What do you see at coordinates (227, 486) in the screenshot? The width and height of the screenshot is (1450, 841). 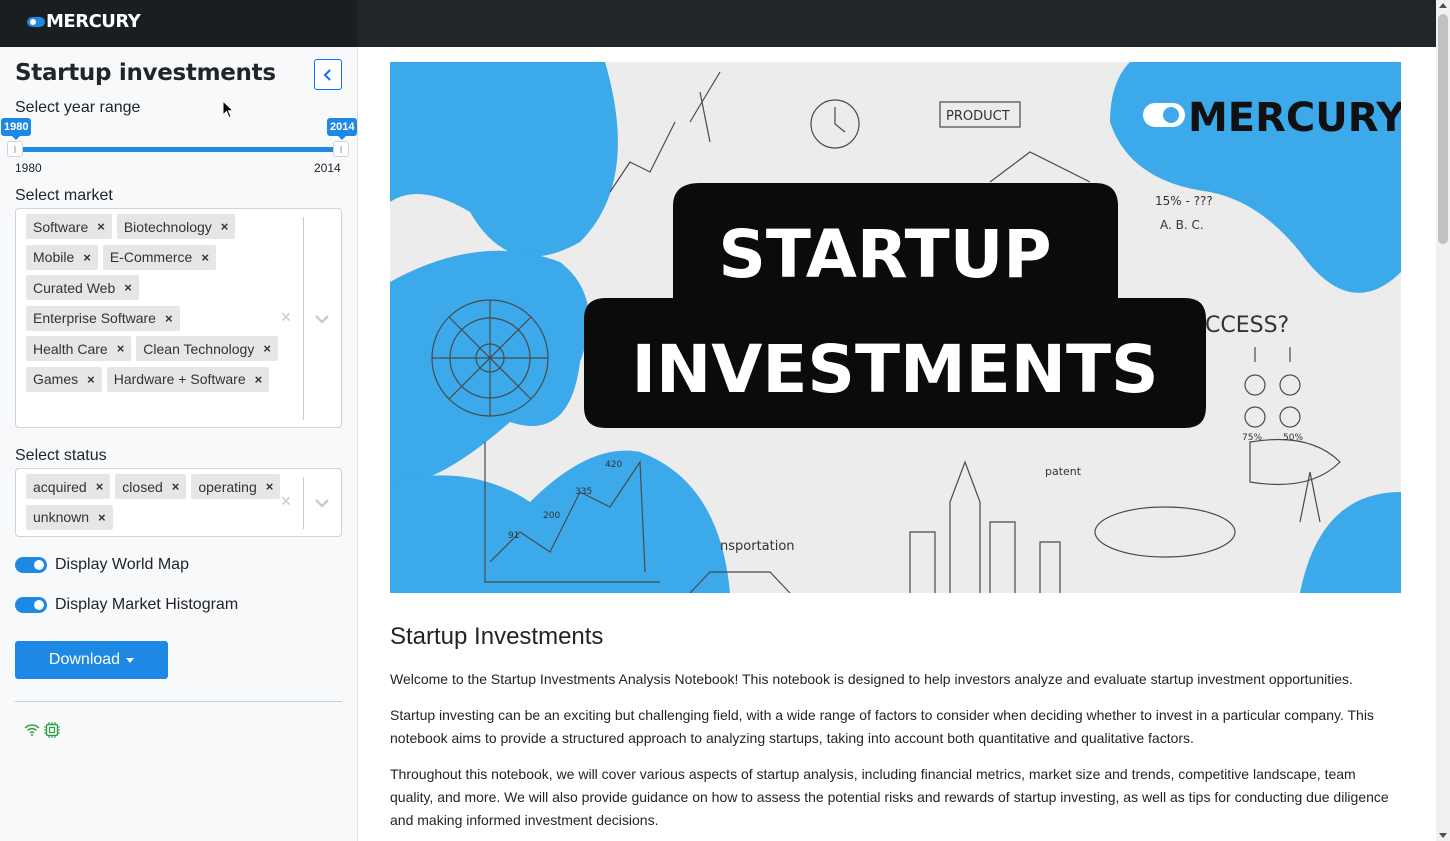 I see `chip-label: operating` at bounding box center [227, 486].